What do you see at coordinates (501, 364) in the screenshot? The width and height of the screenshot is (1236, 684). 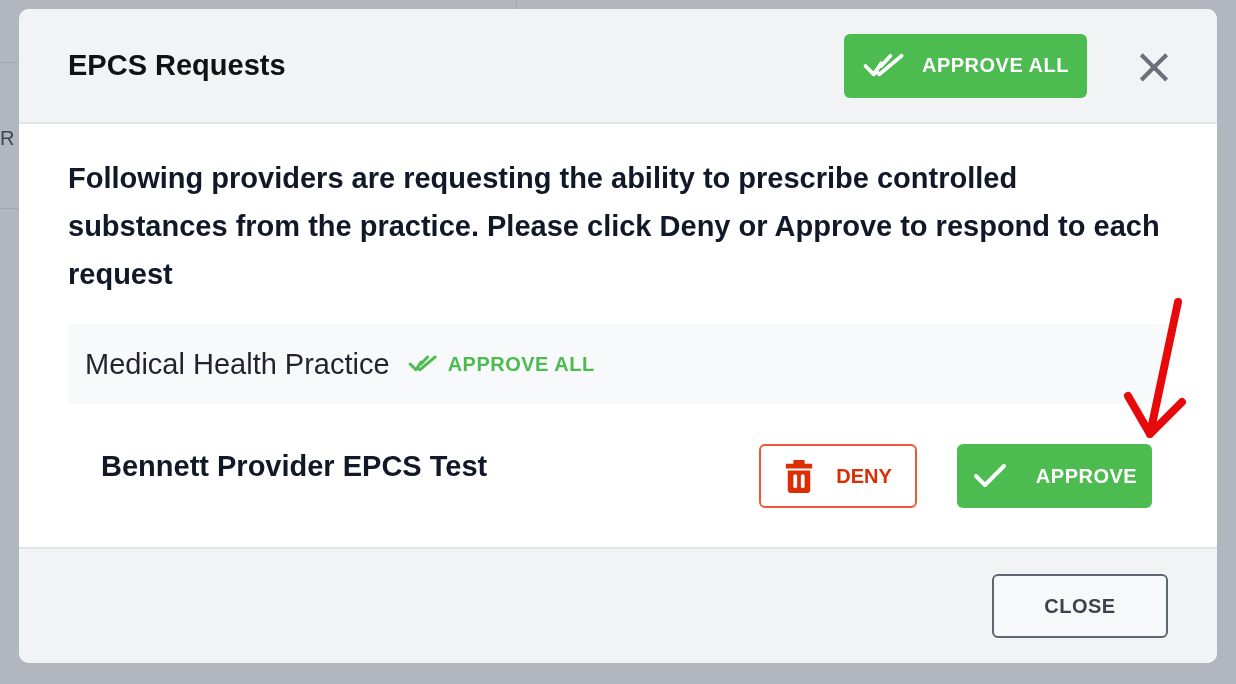 I see `approve-all-link: APPROVE ALL` at bounding box center [501, 364].